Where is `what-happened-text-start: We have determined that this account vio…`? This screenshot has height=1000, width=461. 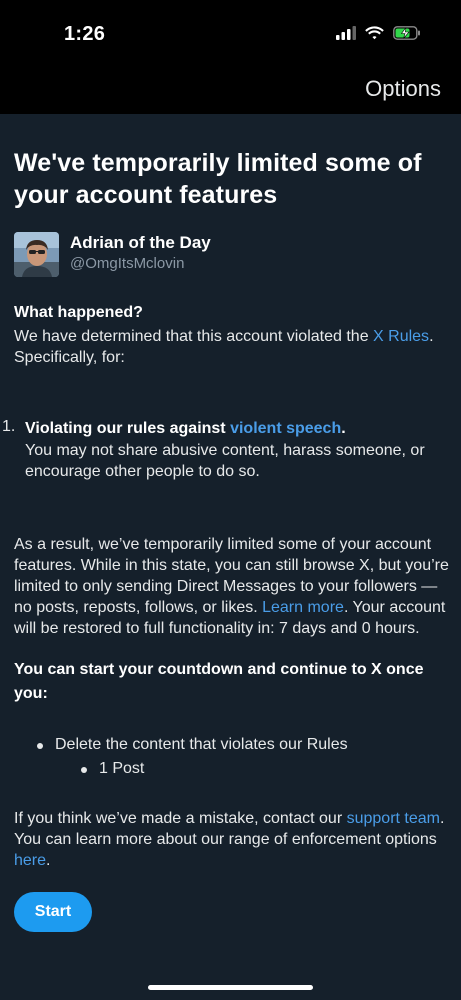 what-happened-text-start: We have determined that this account vio… is located at coordinates (194, 336).